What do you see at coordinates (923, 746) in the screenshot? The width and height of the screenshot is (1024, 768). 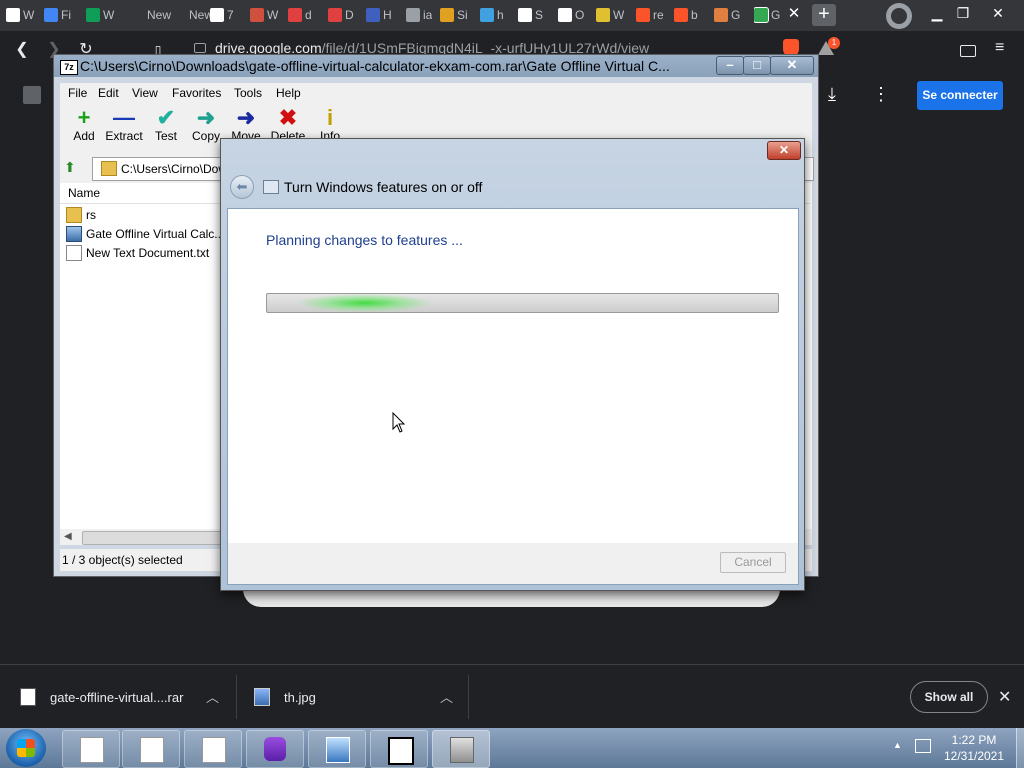 I see `network-icon` at bounding box center [923, 746].